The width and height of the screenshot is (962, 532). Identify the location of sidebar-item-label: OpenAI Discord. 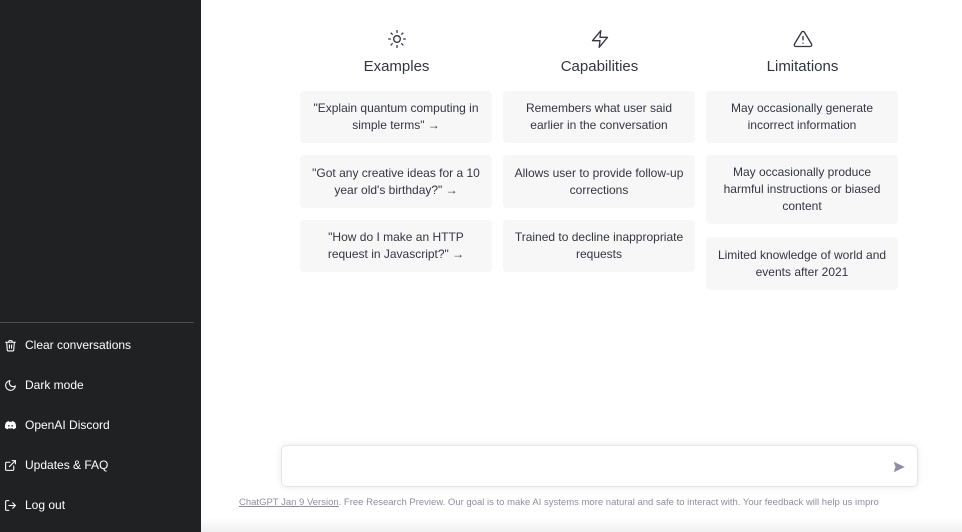
(67, 425).